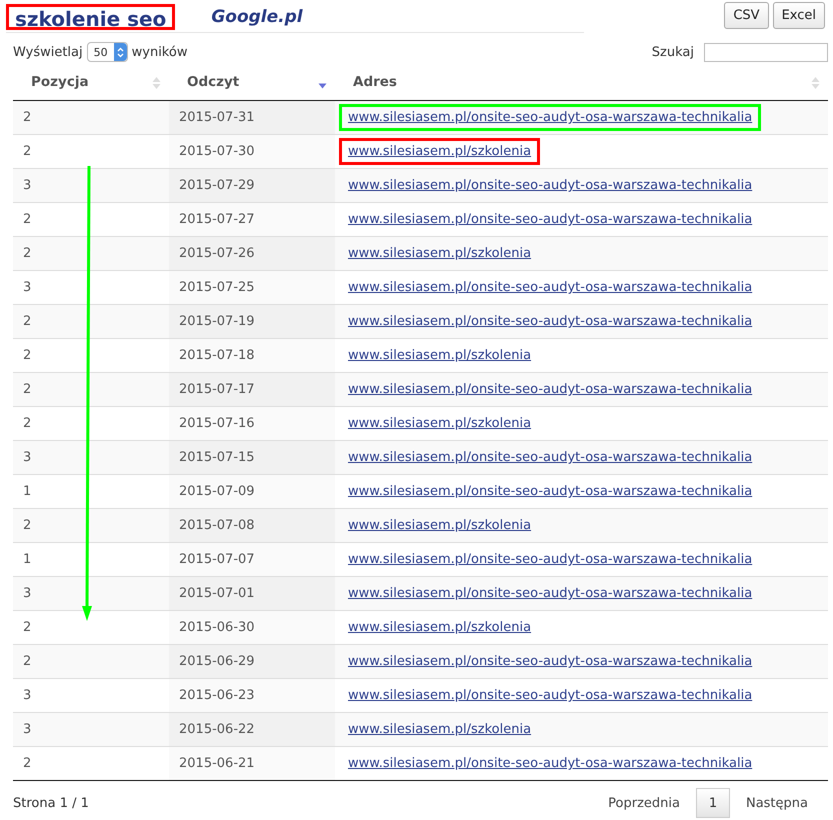  What do you see at coordinates (252, 117) in the screenshot?
I see `date-cell: 2015-07-31` at bounding box center [252, 117].